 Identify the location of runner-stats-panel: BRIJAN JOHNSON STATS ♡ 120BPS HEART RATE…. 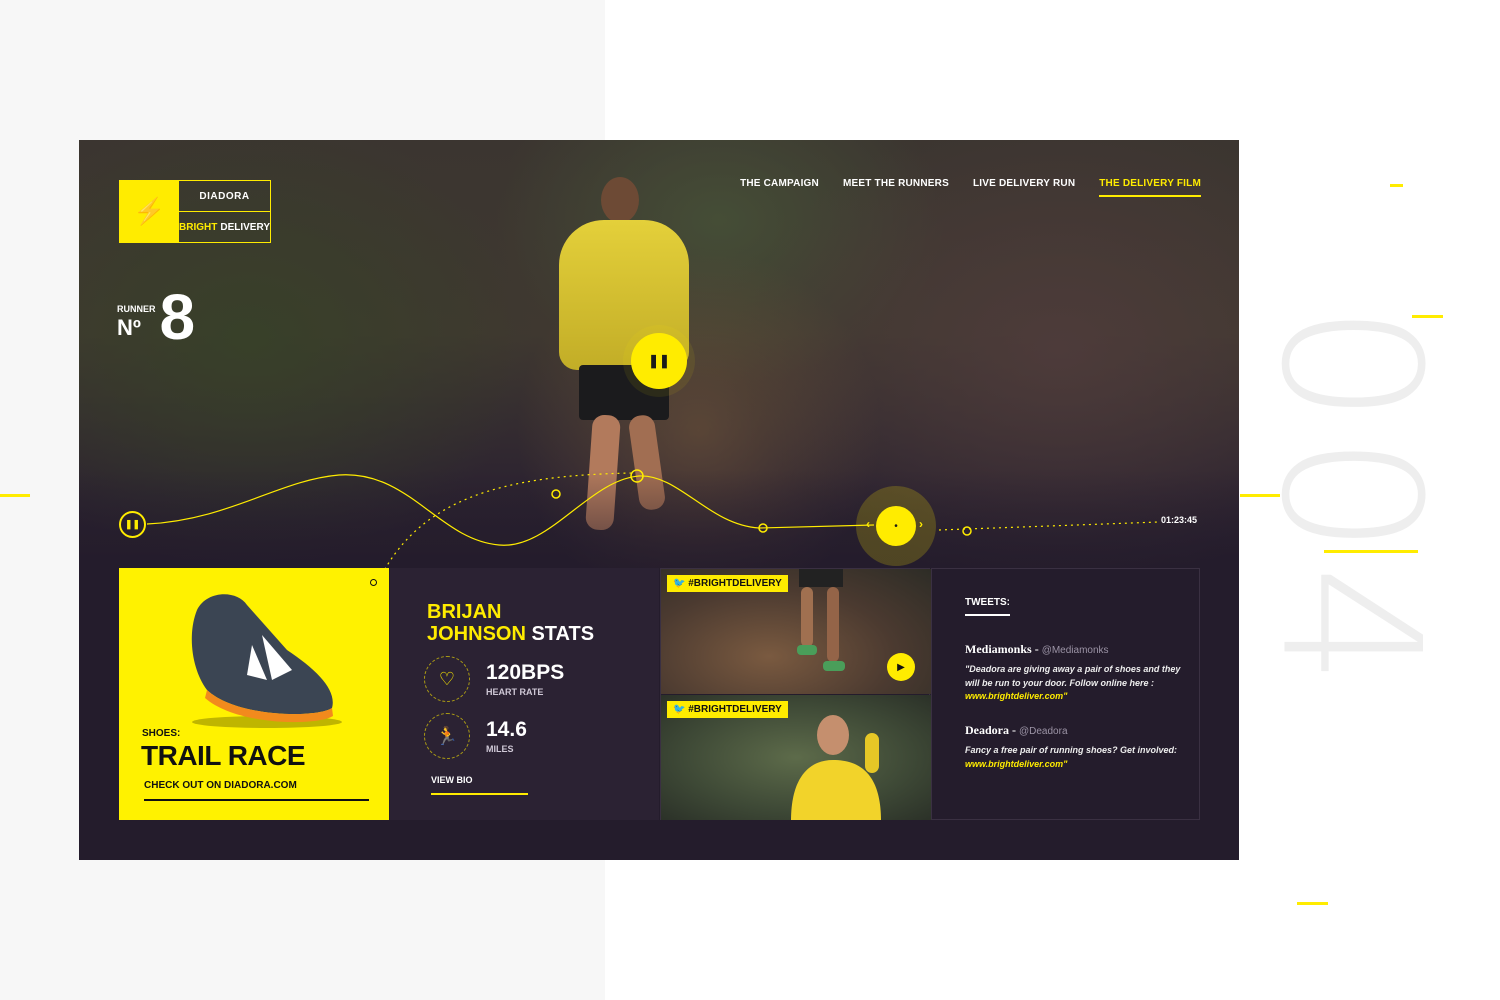
(524, 694).